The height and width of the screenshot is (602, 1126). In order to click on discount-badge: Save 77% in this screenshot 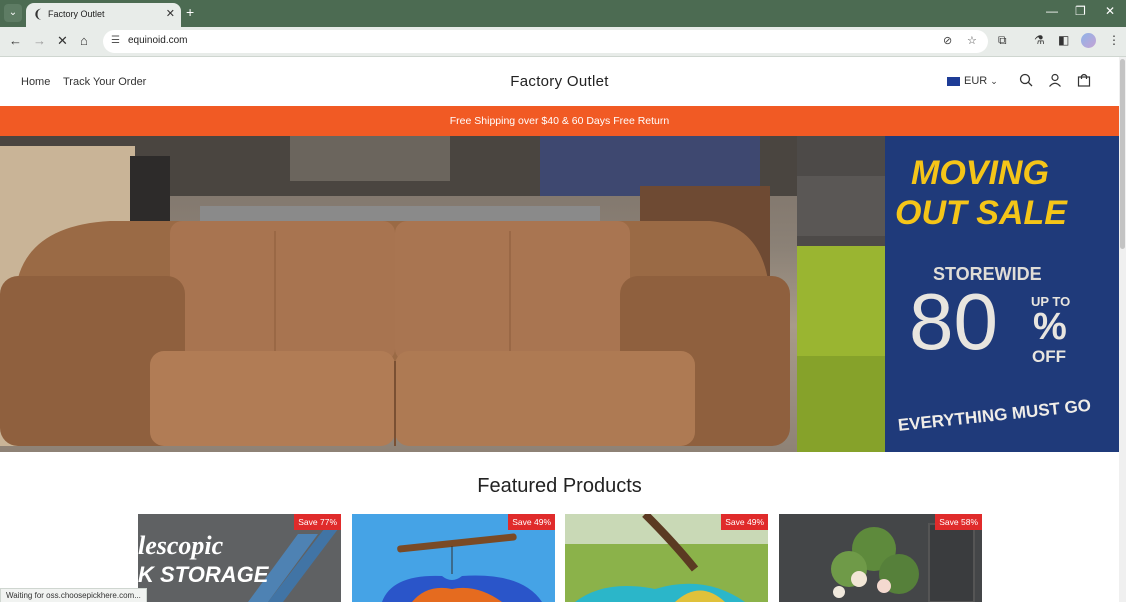, I will do `click(317, 522)`.